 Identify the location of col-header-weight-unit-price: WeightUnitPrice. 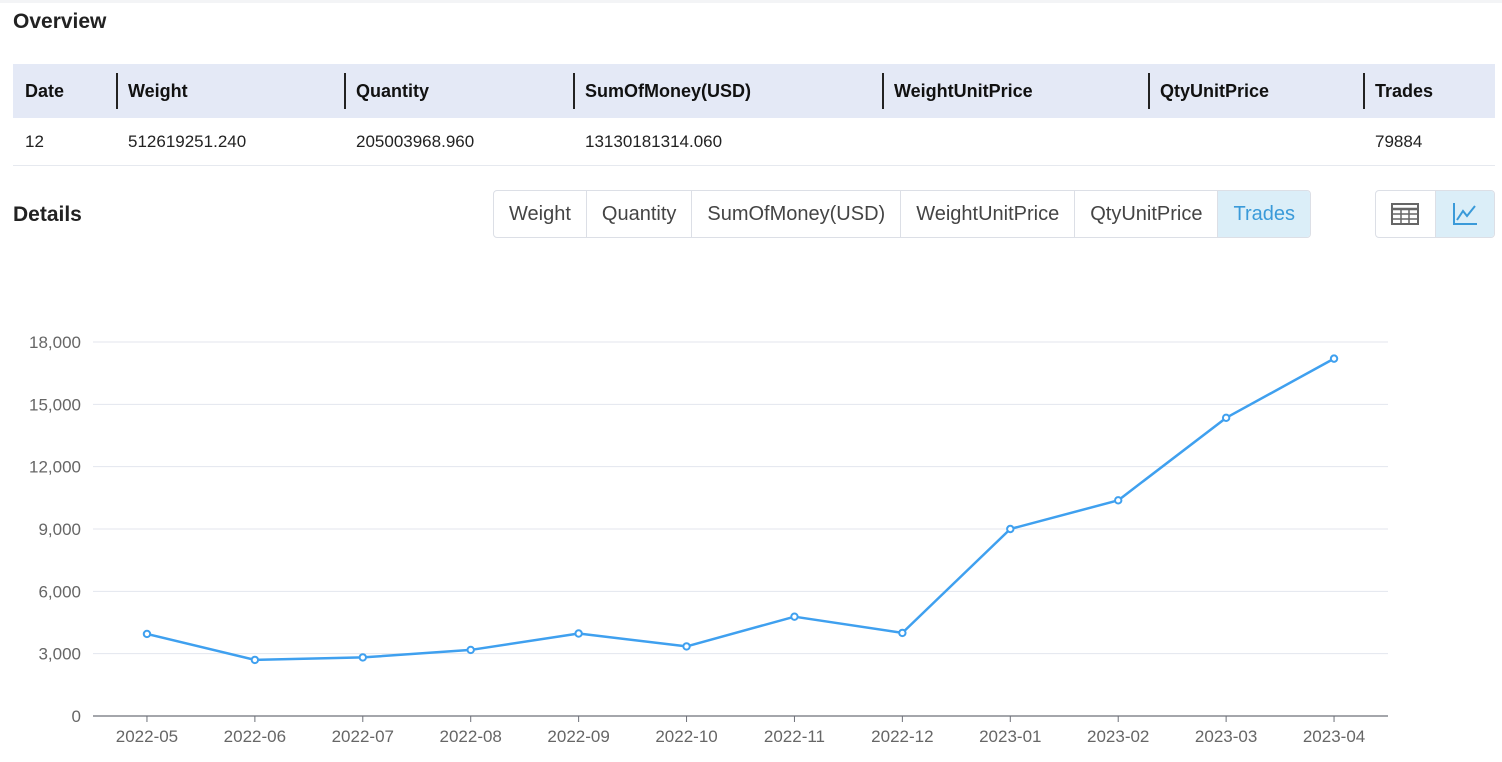
(1015, 91).